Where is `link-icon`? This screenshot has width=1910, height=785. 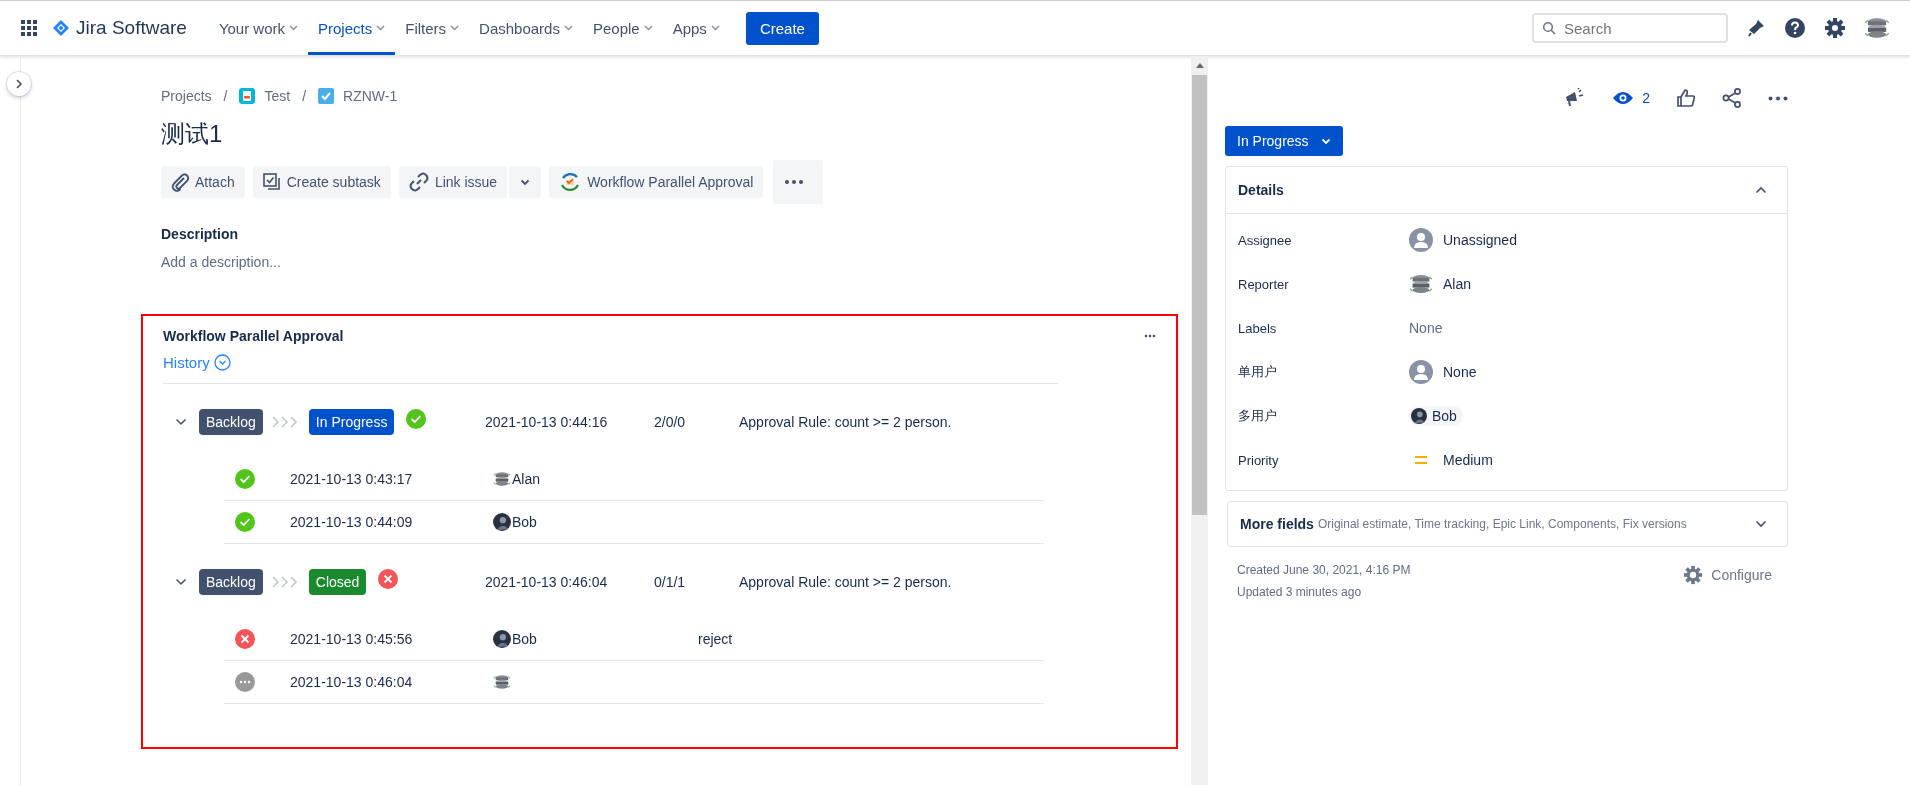
link-icon is located at coordinates (418, 182).